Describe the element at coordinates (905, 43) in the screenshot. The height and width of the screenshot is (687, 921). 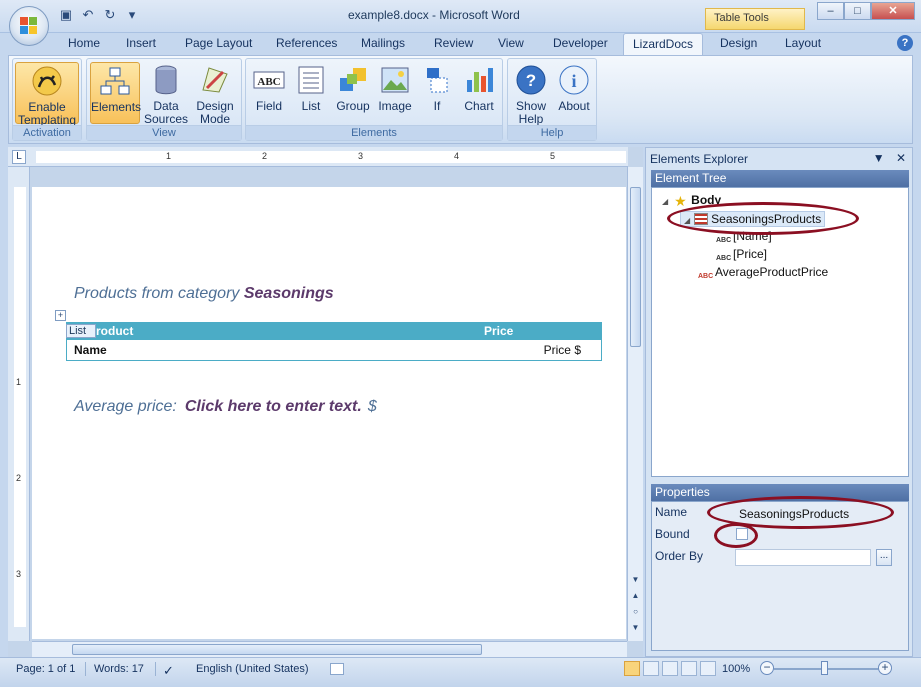
I see `help-icon: ?` at that location.